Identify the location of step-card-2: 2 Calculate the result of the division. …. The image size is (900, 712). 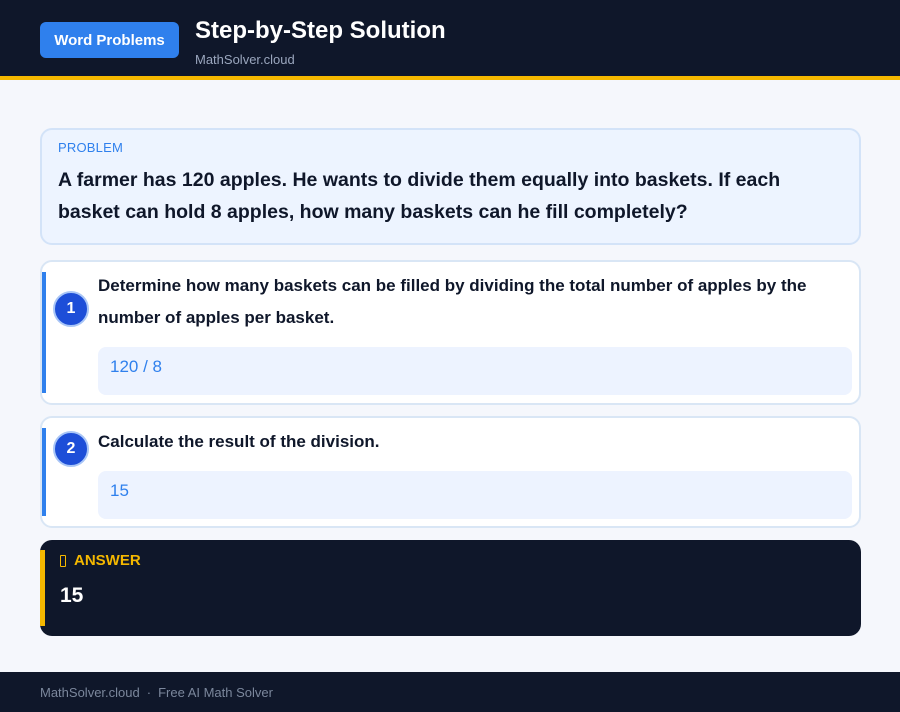
(450, 472).